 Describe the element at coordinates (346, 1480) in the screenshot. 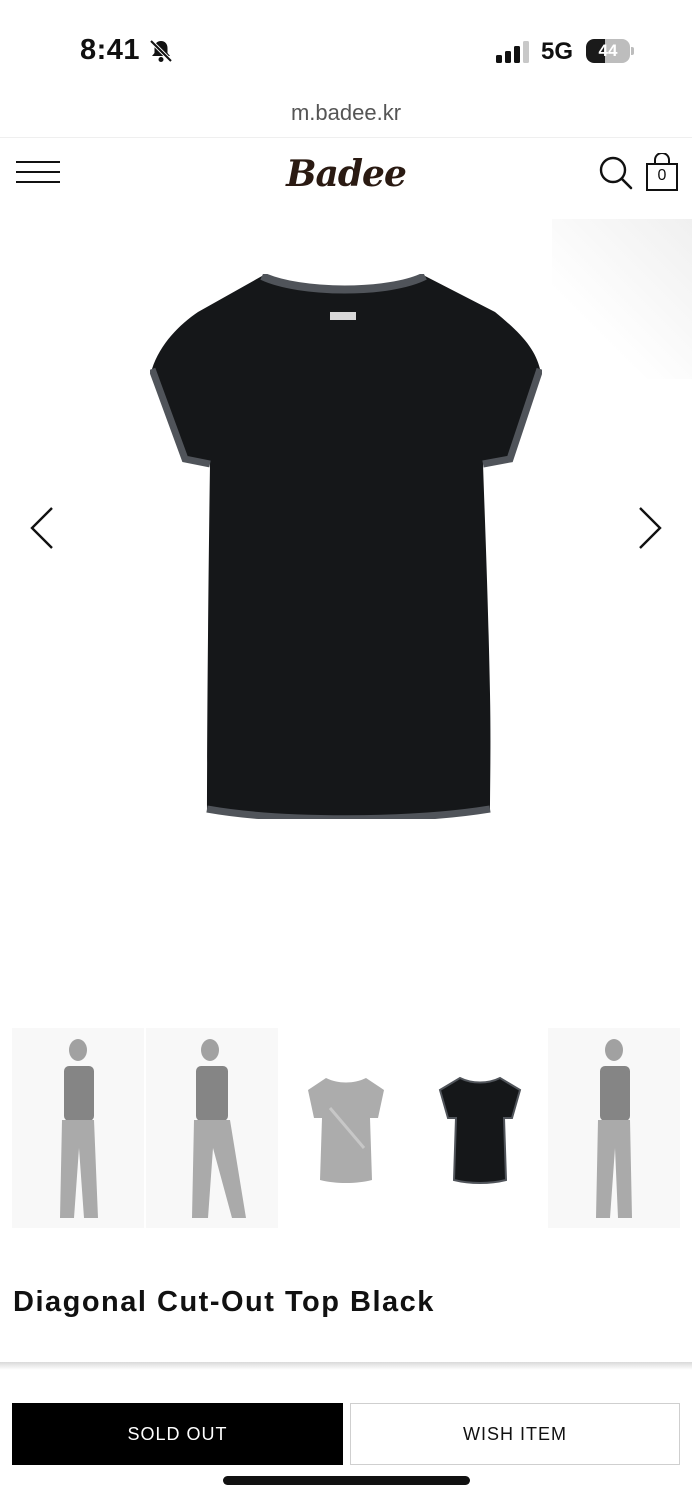

I see `home-indicator` at that location.